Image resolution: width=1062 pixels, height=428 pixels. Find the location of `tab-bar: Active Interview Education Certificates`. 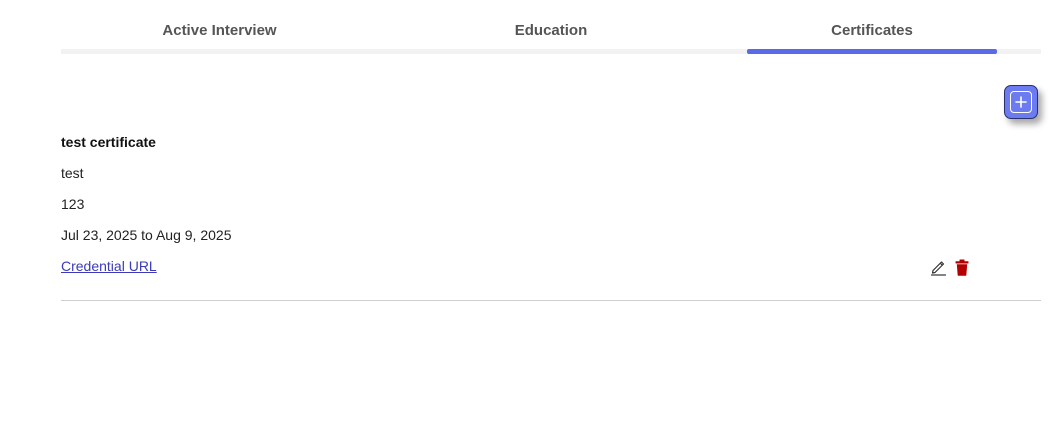

tab-bar: Active Interview Education Certificates is located at coordinates (551, 28).